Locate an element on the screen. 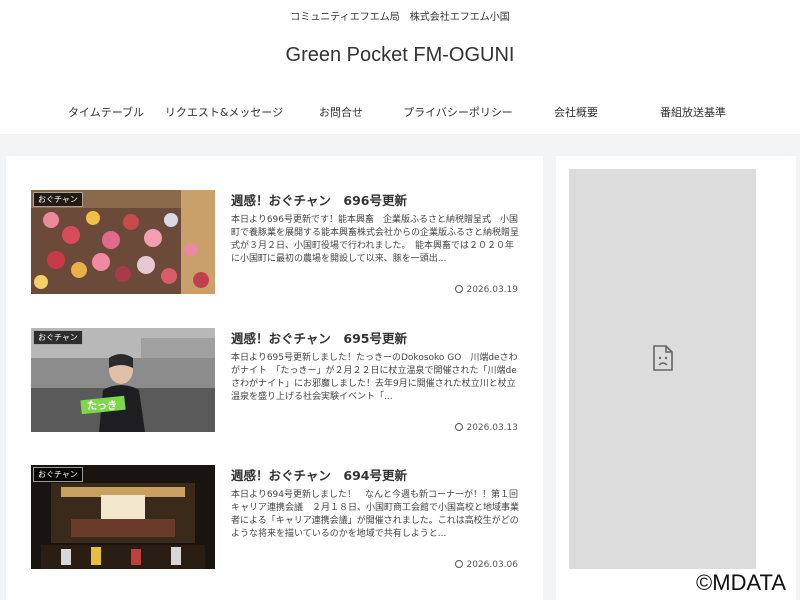  nav-item-request: リクエスト&メッセージ is located at coordinates (224, 112).